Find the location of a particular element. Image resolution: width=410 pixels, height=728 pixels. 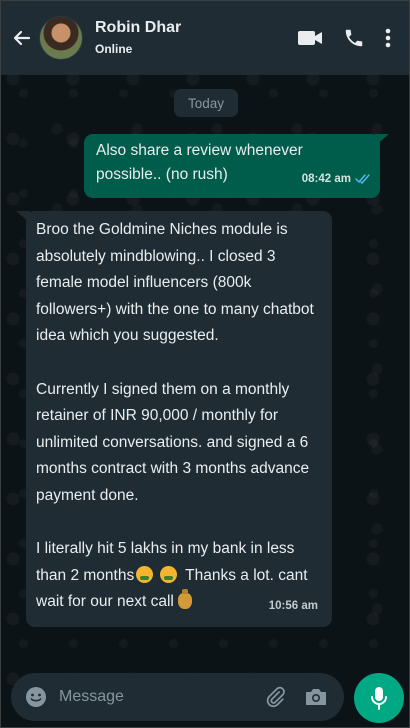

date-separator: Today is located at coordinates (206, 103).